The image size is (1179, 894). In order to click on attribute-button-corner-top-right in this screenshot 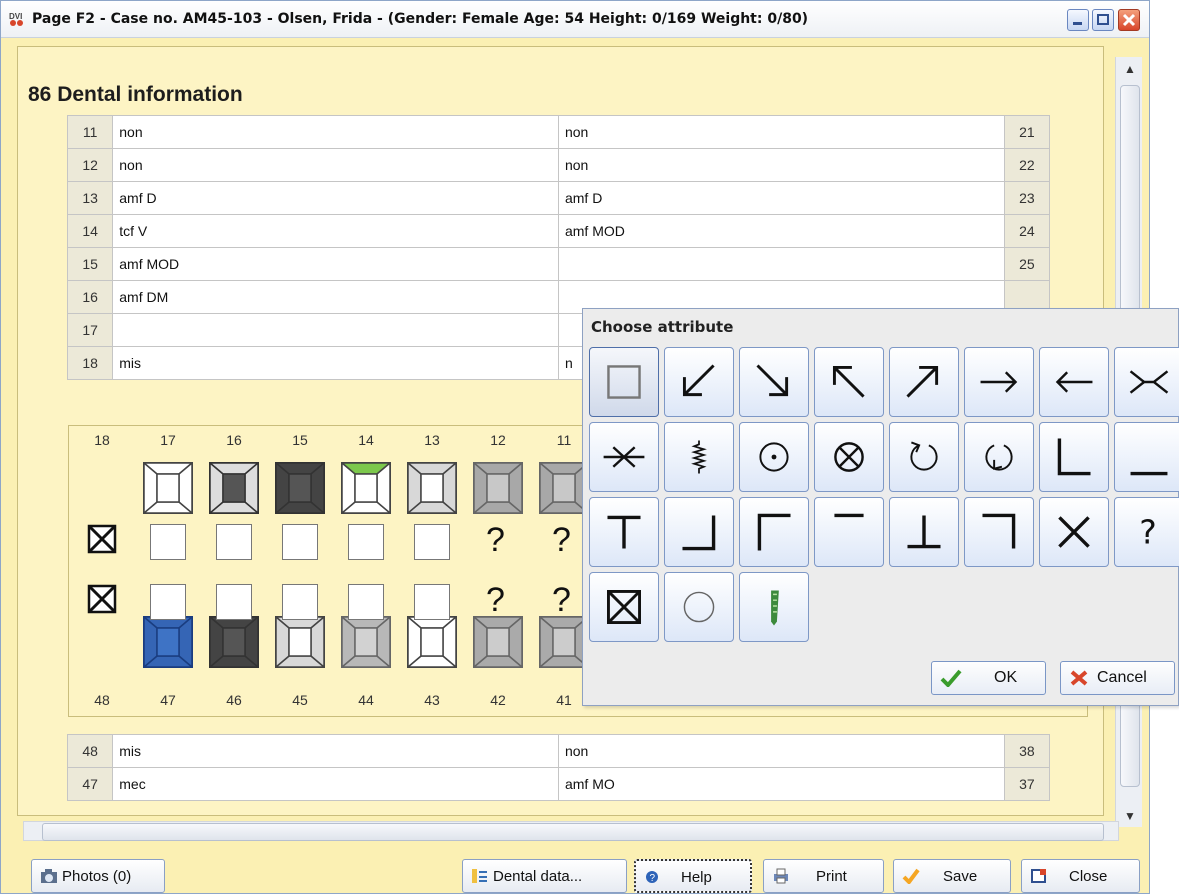, I will do `click(999, 532)`.